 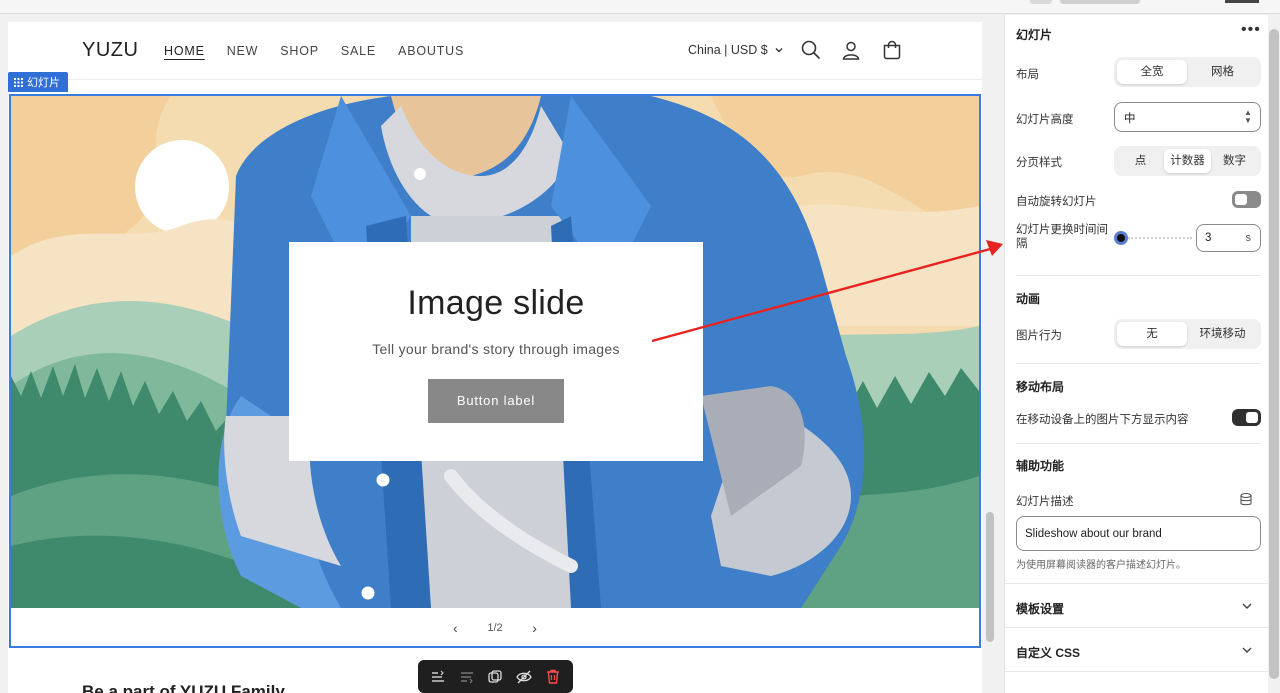 I want to click on slideshow-pager: ‹ 1/2 ›, so click(x=495, y=627).